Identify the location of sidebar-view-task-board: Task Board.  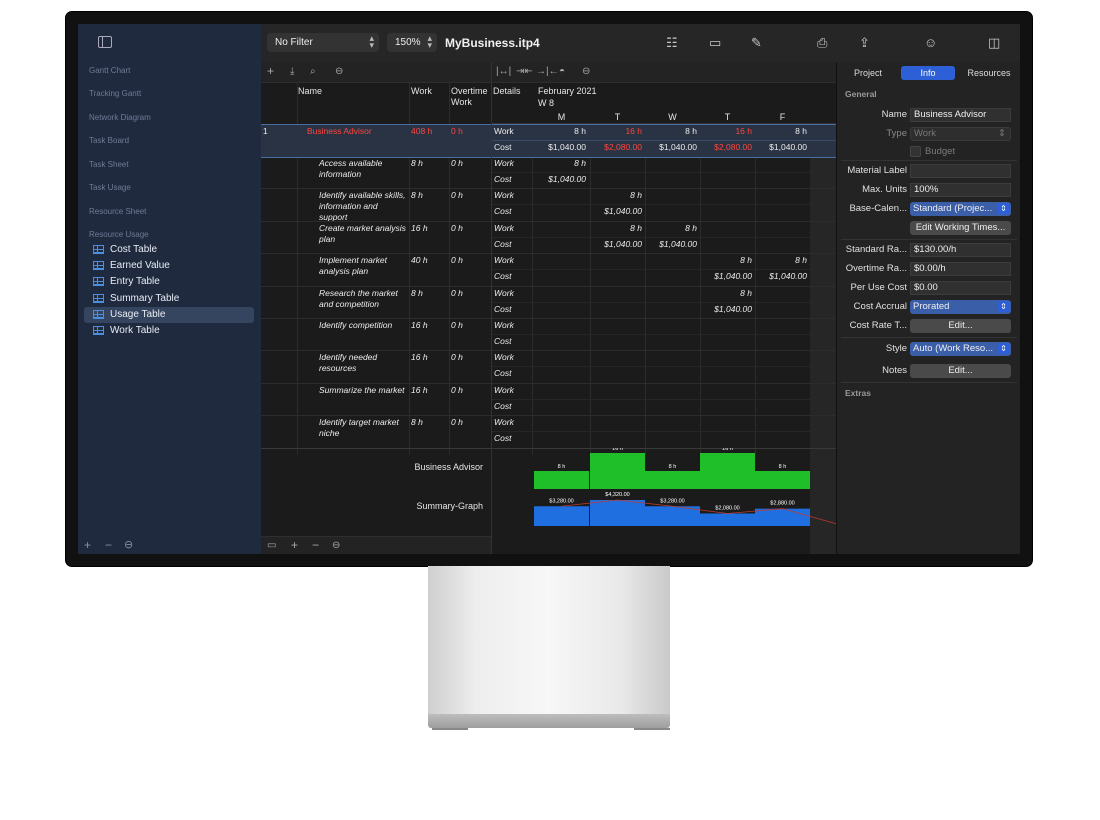
(109, 140).